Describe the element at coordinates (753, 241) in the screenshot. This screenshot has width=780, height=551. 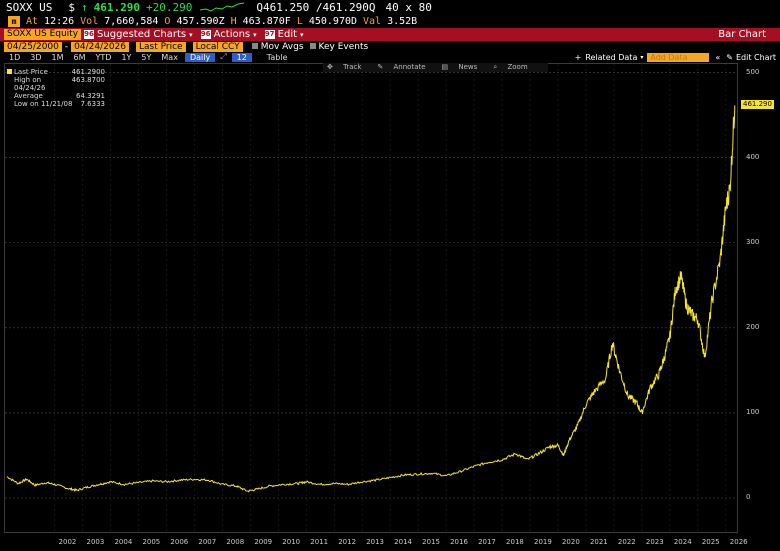
I see `y-tick-label: 300` at that location.